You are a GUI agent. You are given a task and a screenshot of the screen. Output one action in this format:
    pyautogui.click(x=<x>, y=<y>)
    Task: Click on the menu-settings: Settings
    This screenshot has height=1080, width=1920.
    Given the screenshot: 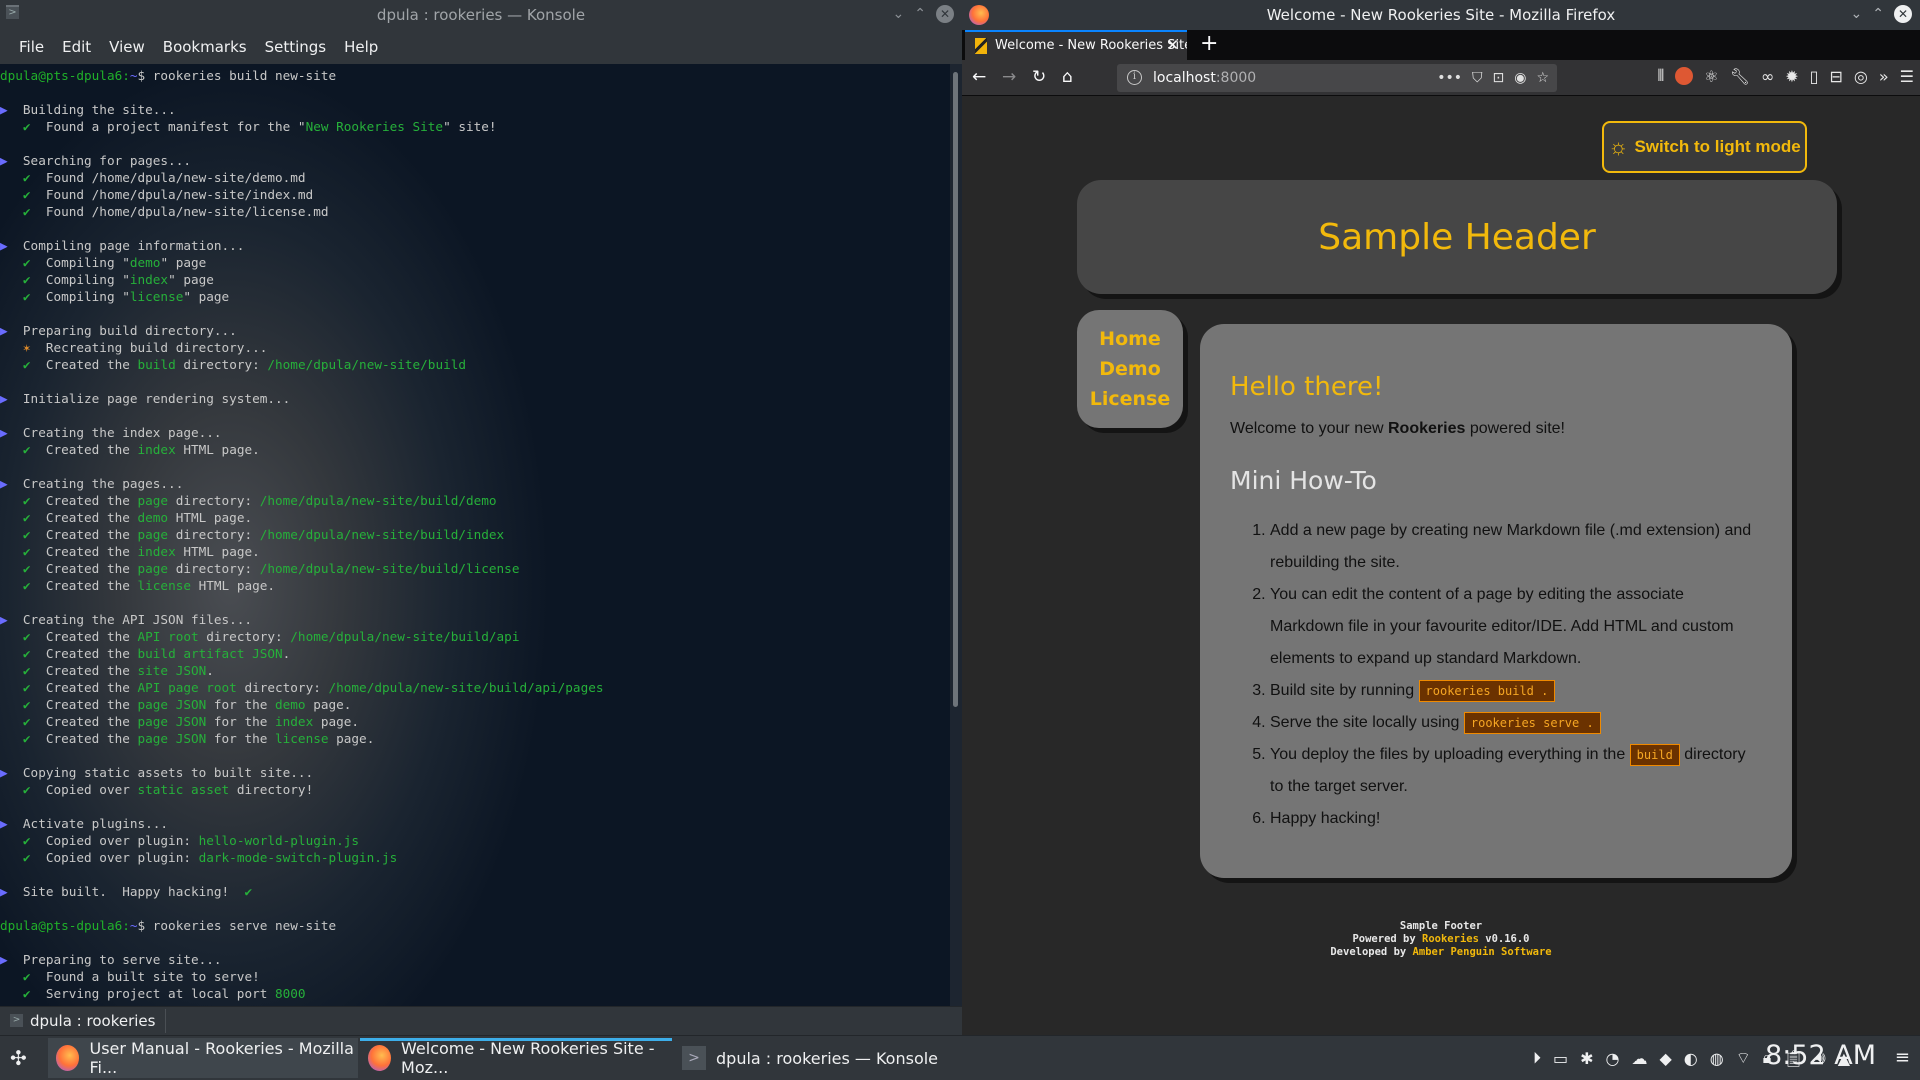 What is the action you would take?
    pyautogui.click(x=296, y=47)
    